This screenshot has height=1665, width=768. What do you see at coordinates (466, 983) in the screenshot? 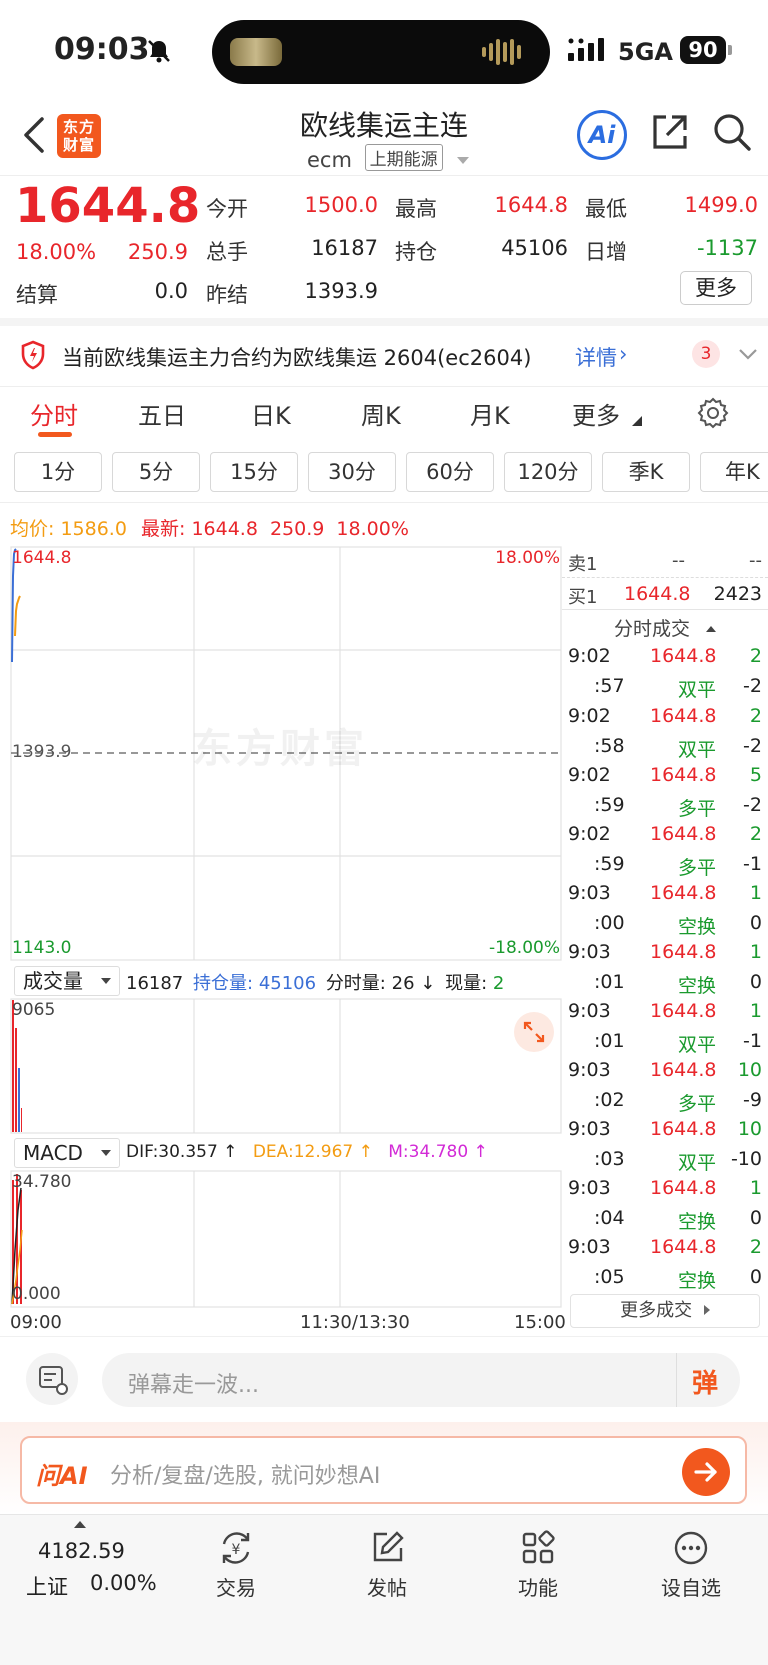
I see `current-volume-label: 现量:` at bounding box center [466, 983].